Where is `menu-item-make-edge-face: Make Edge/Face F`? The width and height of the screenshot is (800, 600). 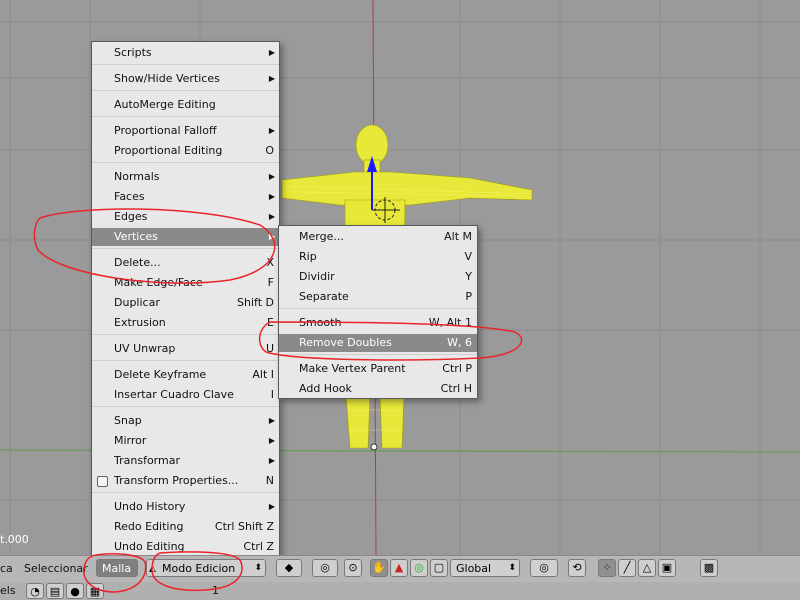 menu-item-make-edge-face: Make Edge/Face F is located at coordinates (185, 283).